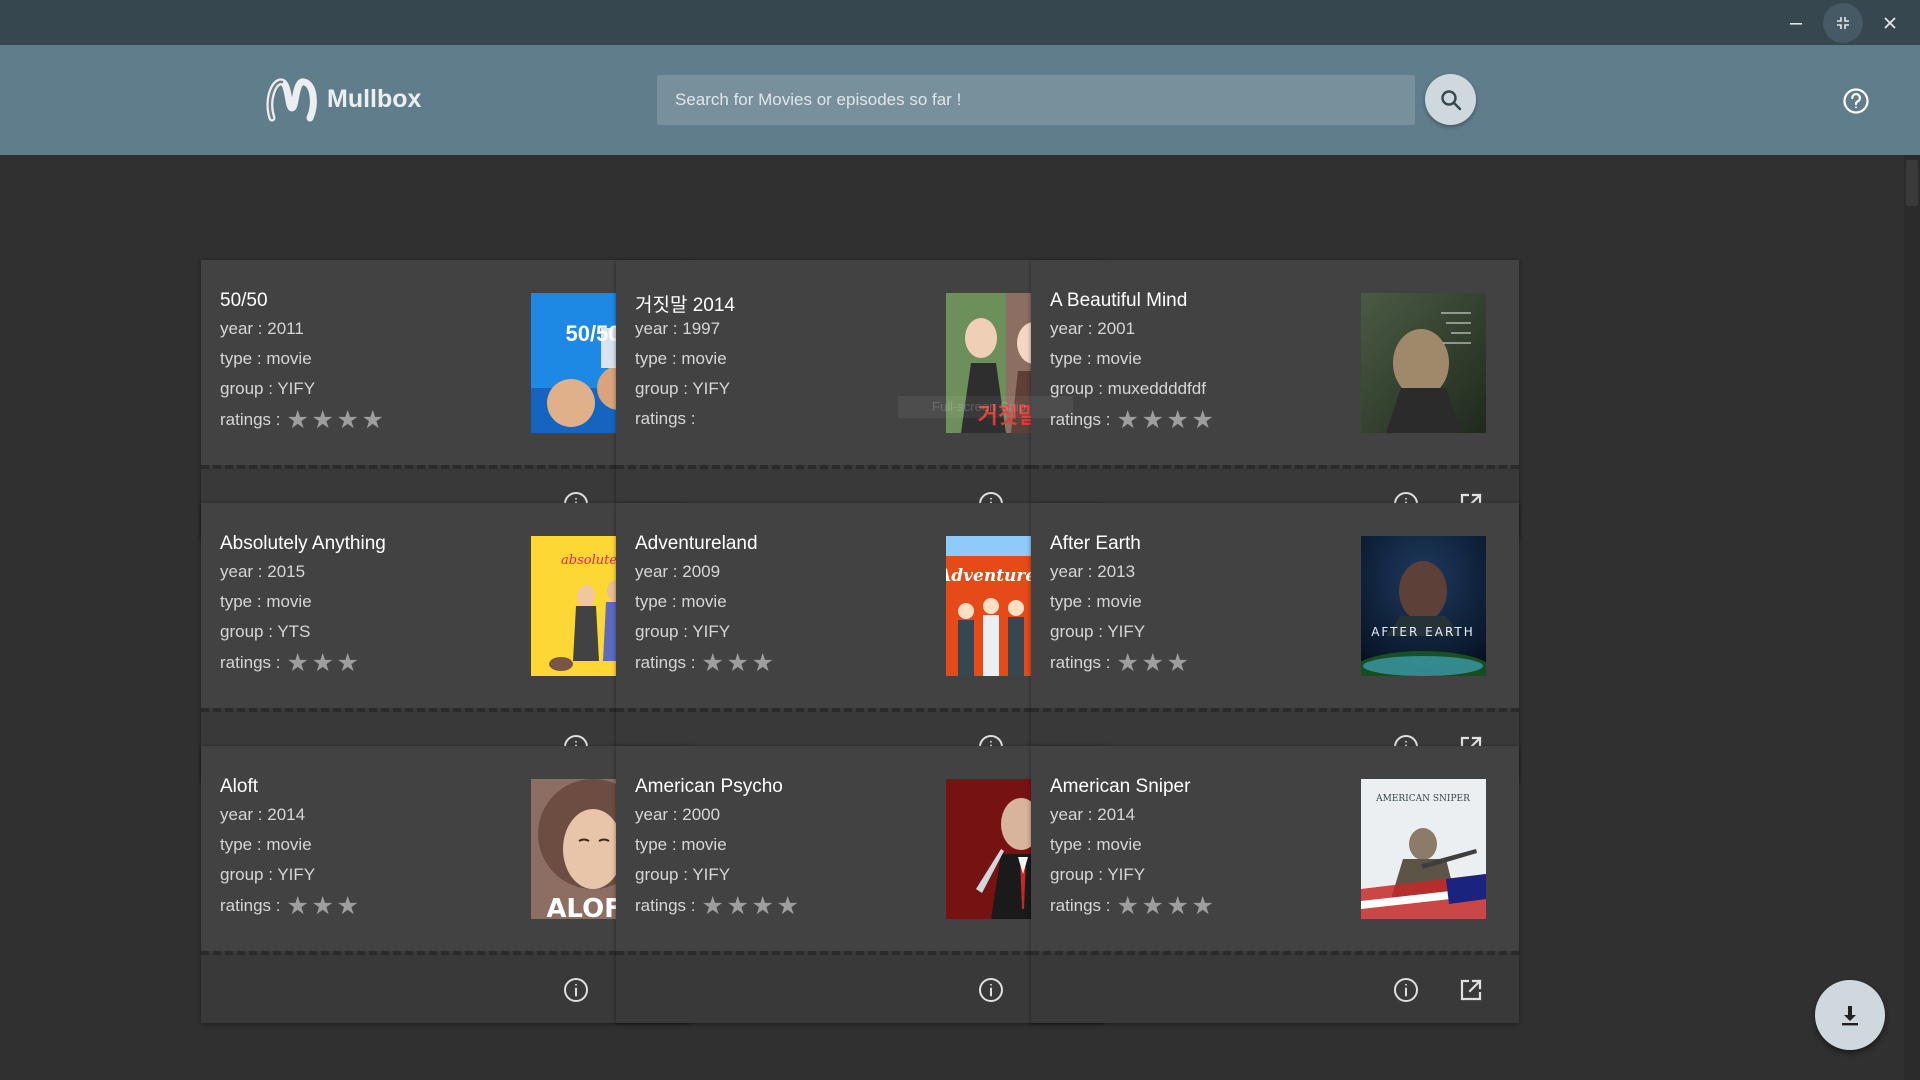 This screenshot has height=1080, width=1920. What do you see at coordinates (678, 571) in the screenshot?
I see `movie-year: year : 2009` at bounding box center [678, 571].